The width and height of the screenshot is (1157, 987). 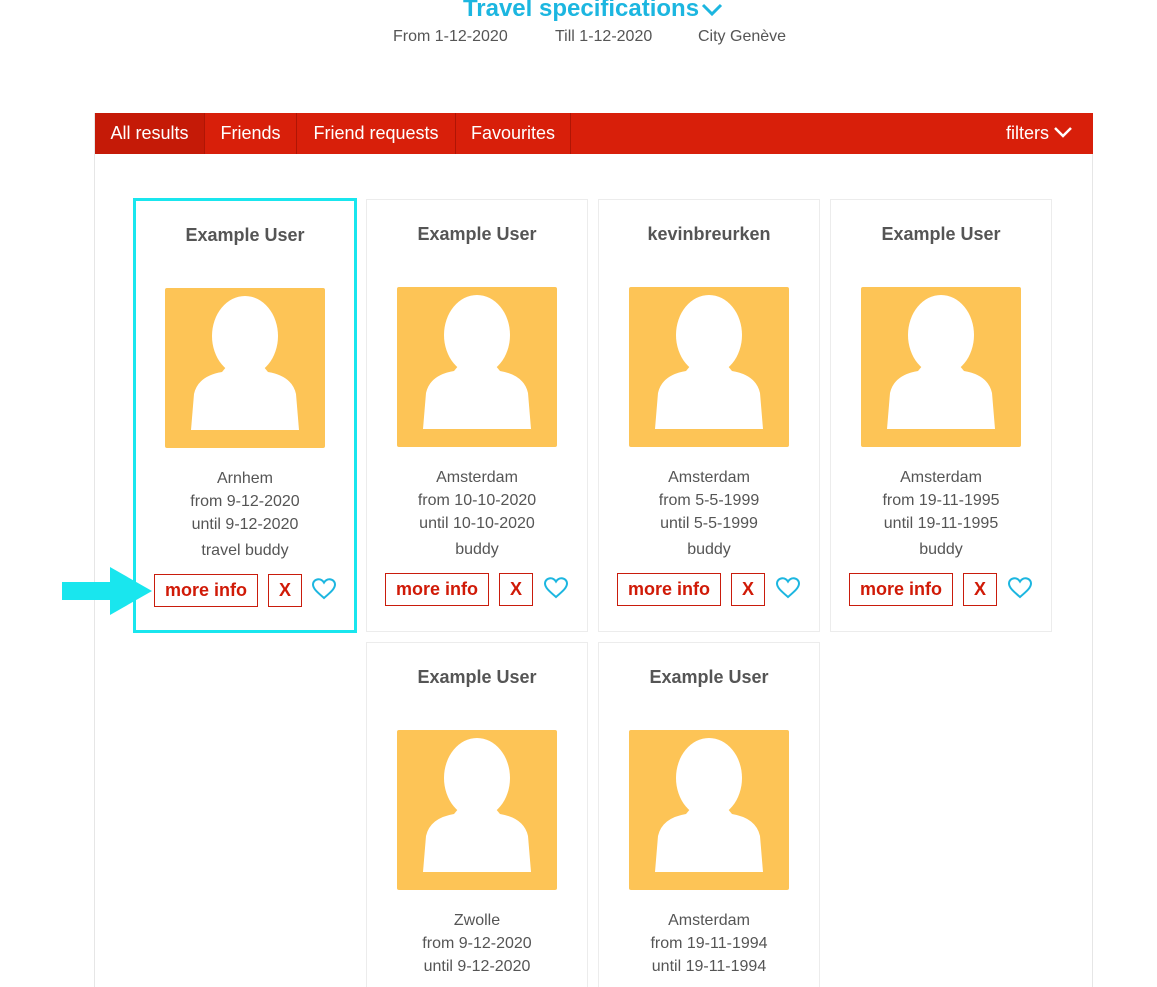 I want to click on card-from-date: from 19-11-1995, so click(x=941, y=500).